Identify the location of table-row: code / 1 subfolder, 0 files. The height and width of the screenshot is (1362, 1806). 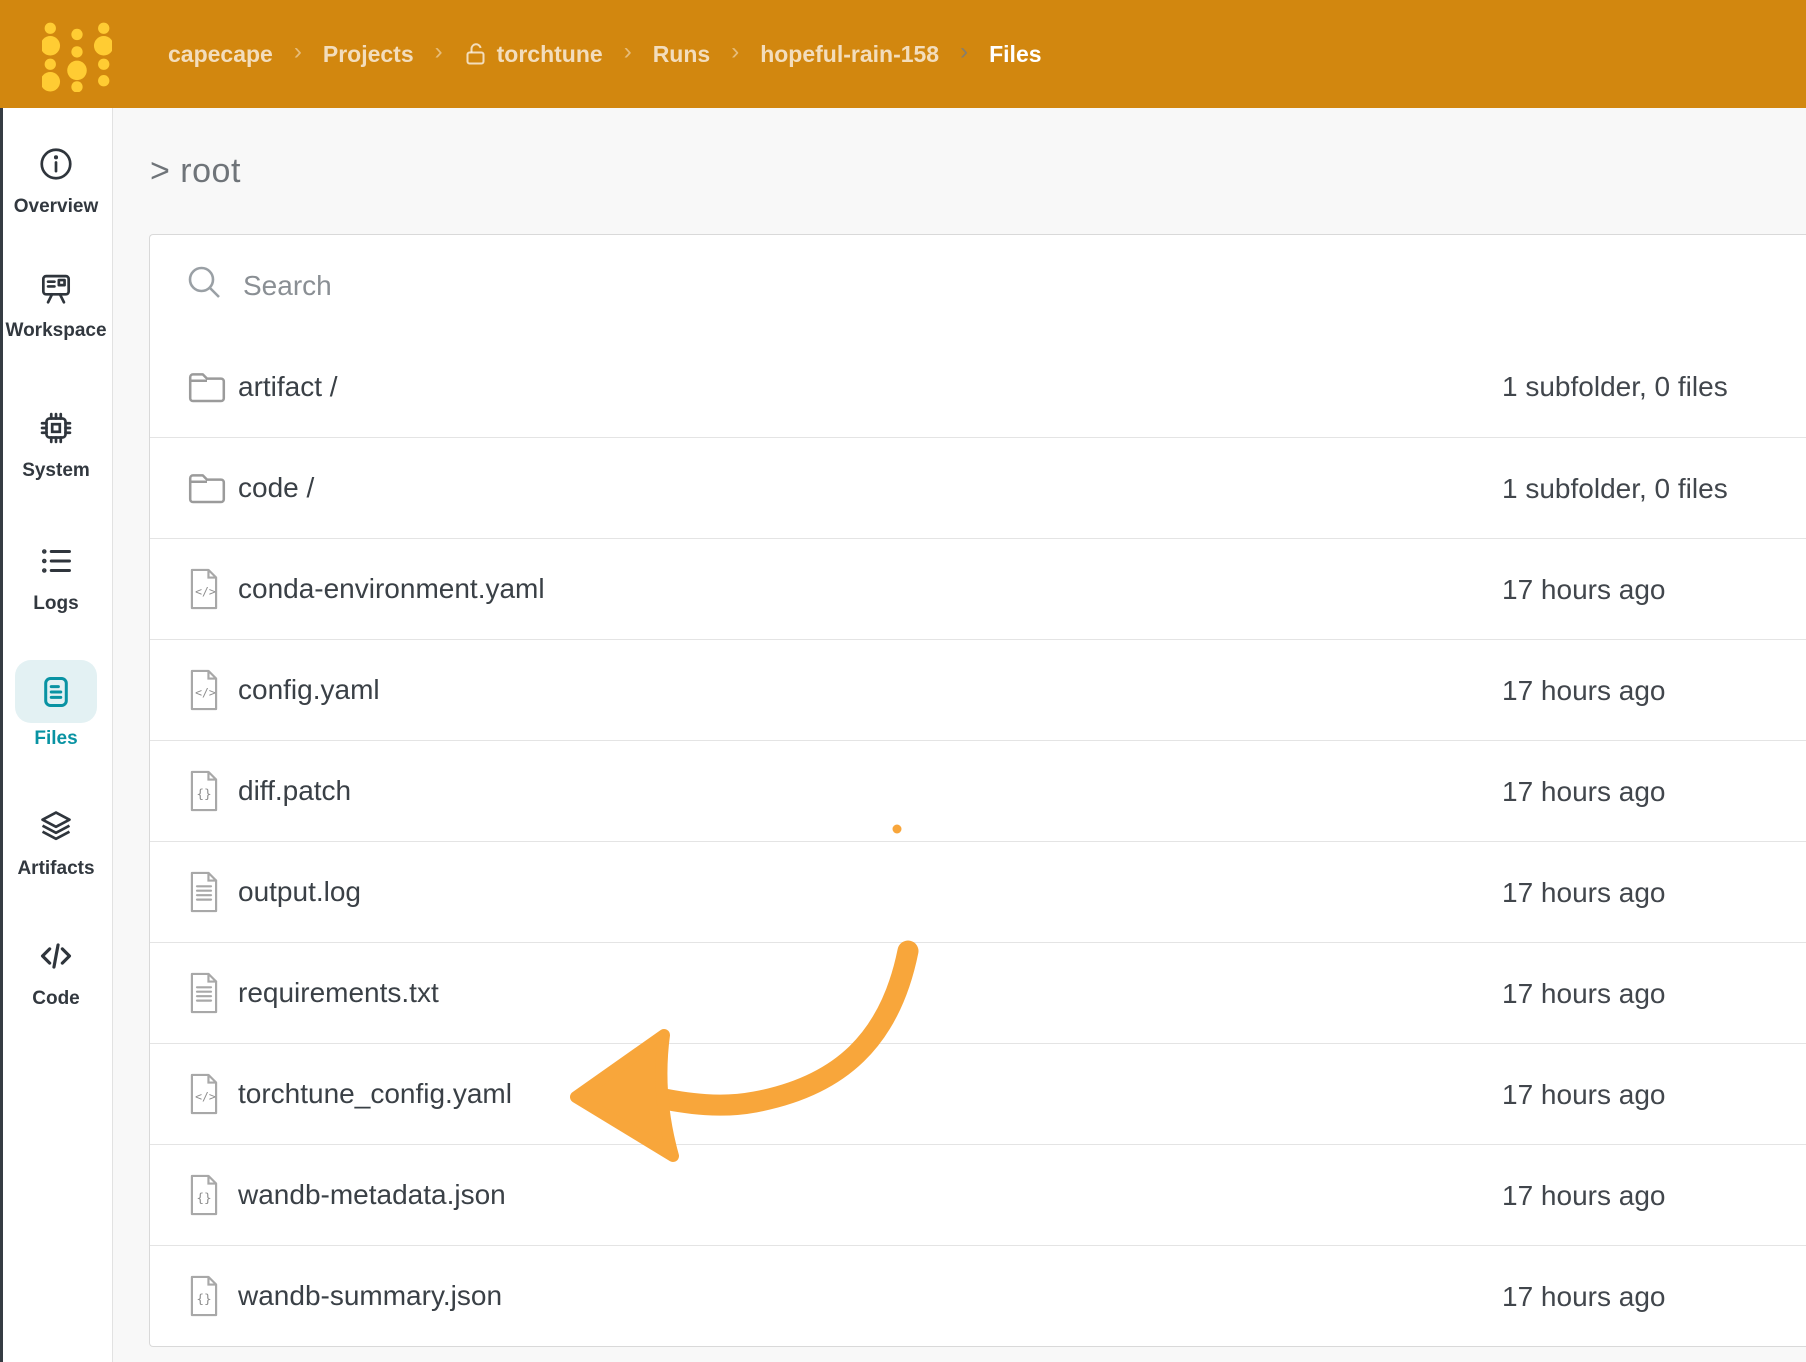
(978, 487).